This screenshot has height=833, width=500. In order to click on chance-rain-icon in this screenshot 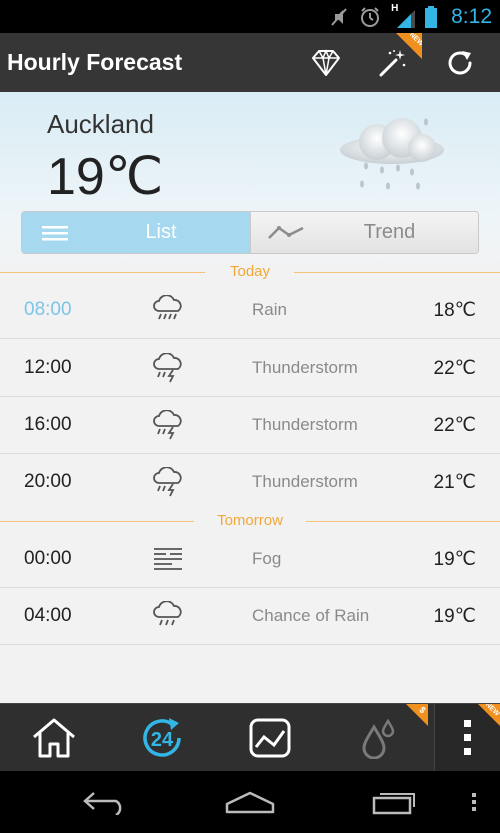, I will do `click(167, 613)`.